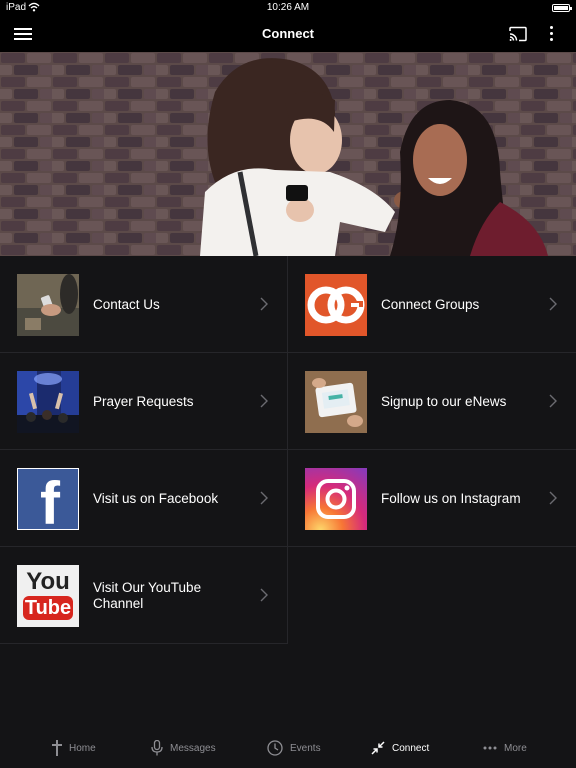 Image resolution: width=576 pixels, height=768 pixels. What do you see at coordinates (378, 748) in the screenshot?
I see `connect-arrows-icon` at bounding box center [378, 748].